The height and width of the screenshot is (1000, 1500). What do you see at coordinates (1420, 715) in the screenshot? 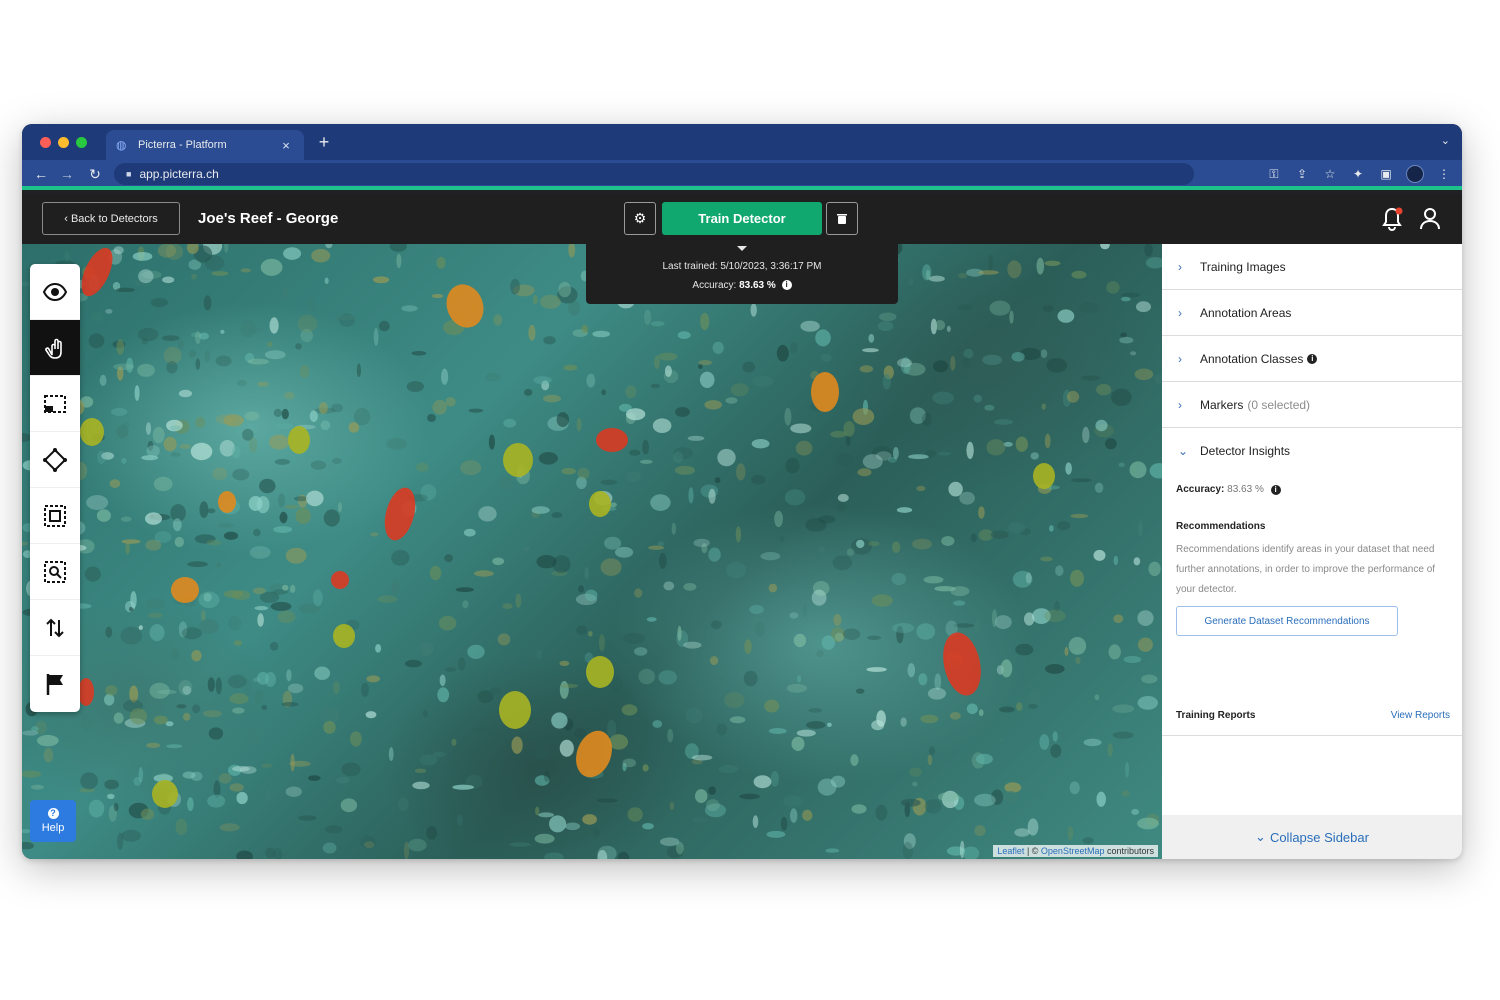
I see `view-reports-link: View Reports` at bounding box center [1420, 715].